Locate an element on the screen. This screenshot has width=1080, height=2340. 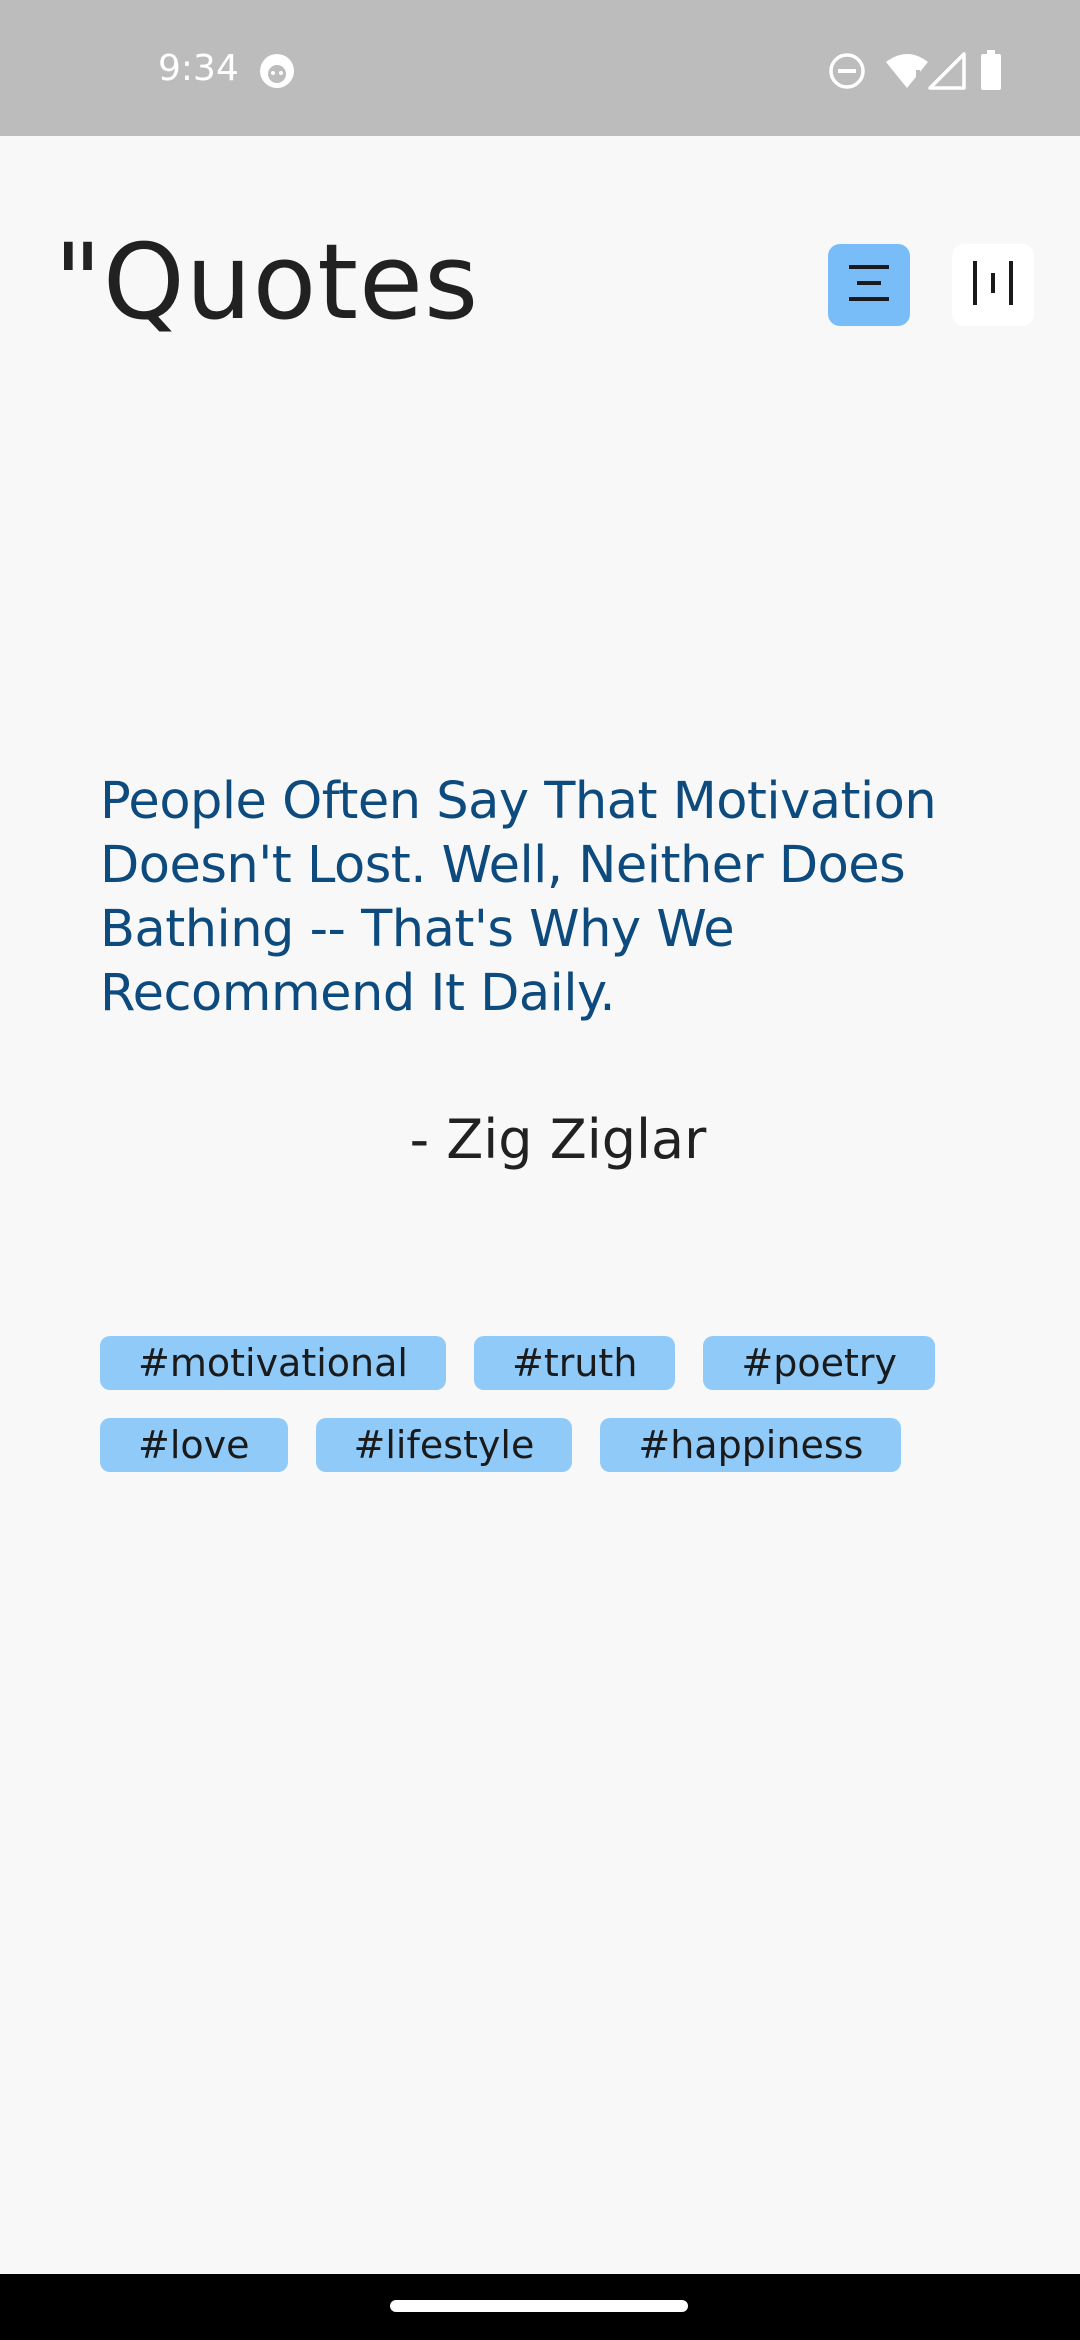
tag-truth: #truth is located at coordinates (574, 1363).